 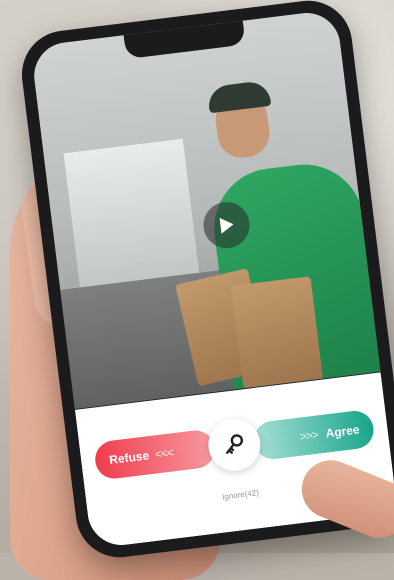 I want to click on agree-chevrons: >>>, so click(x=308, y=435).